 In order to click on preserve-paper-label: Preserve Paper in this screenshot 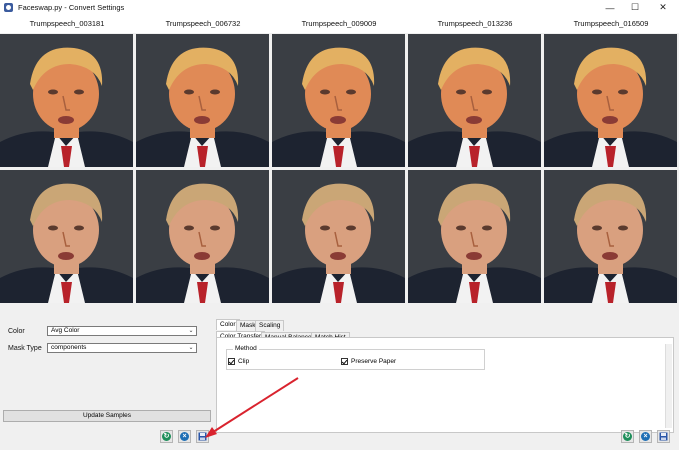, I will do `click(374, 361)`.